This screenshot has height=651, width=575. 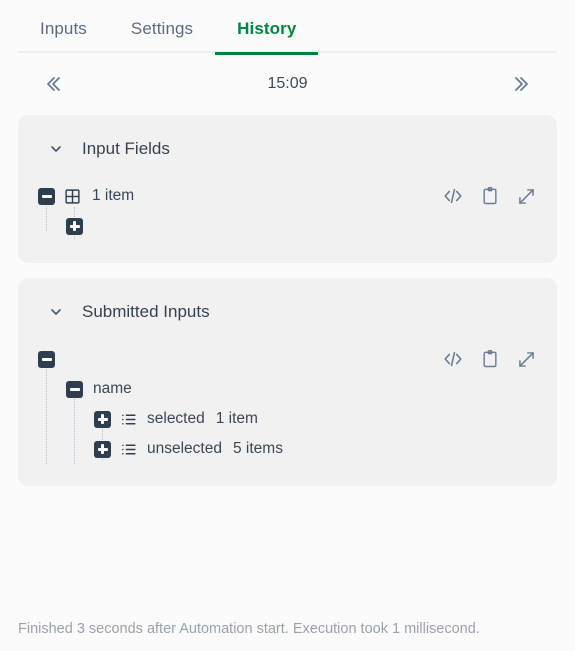 I want to click on run-timestamp: 15:09, so click(x=287, y=83).